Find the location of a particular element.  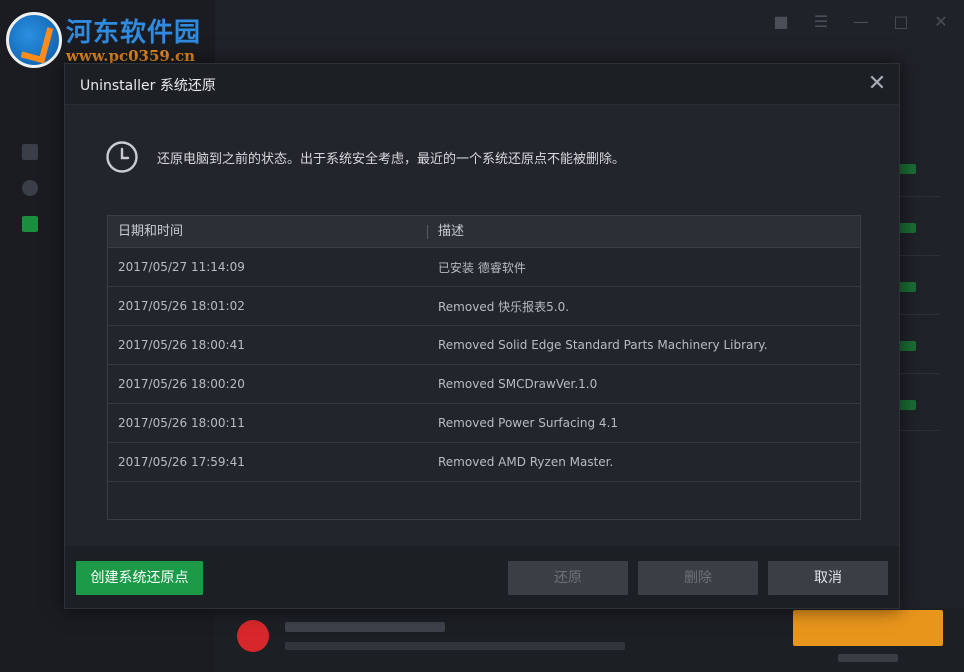

dialog-titlebar: Uninstaller 系统还原 ✕ is located at coordinates (482, 84).